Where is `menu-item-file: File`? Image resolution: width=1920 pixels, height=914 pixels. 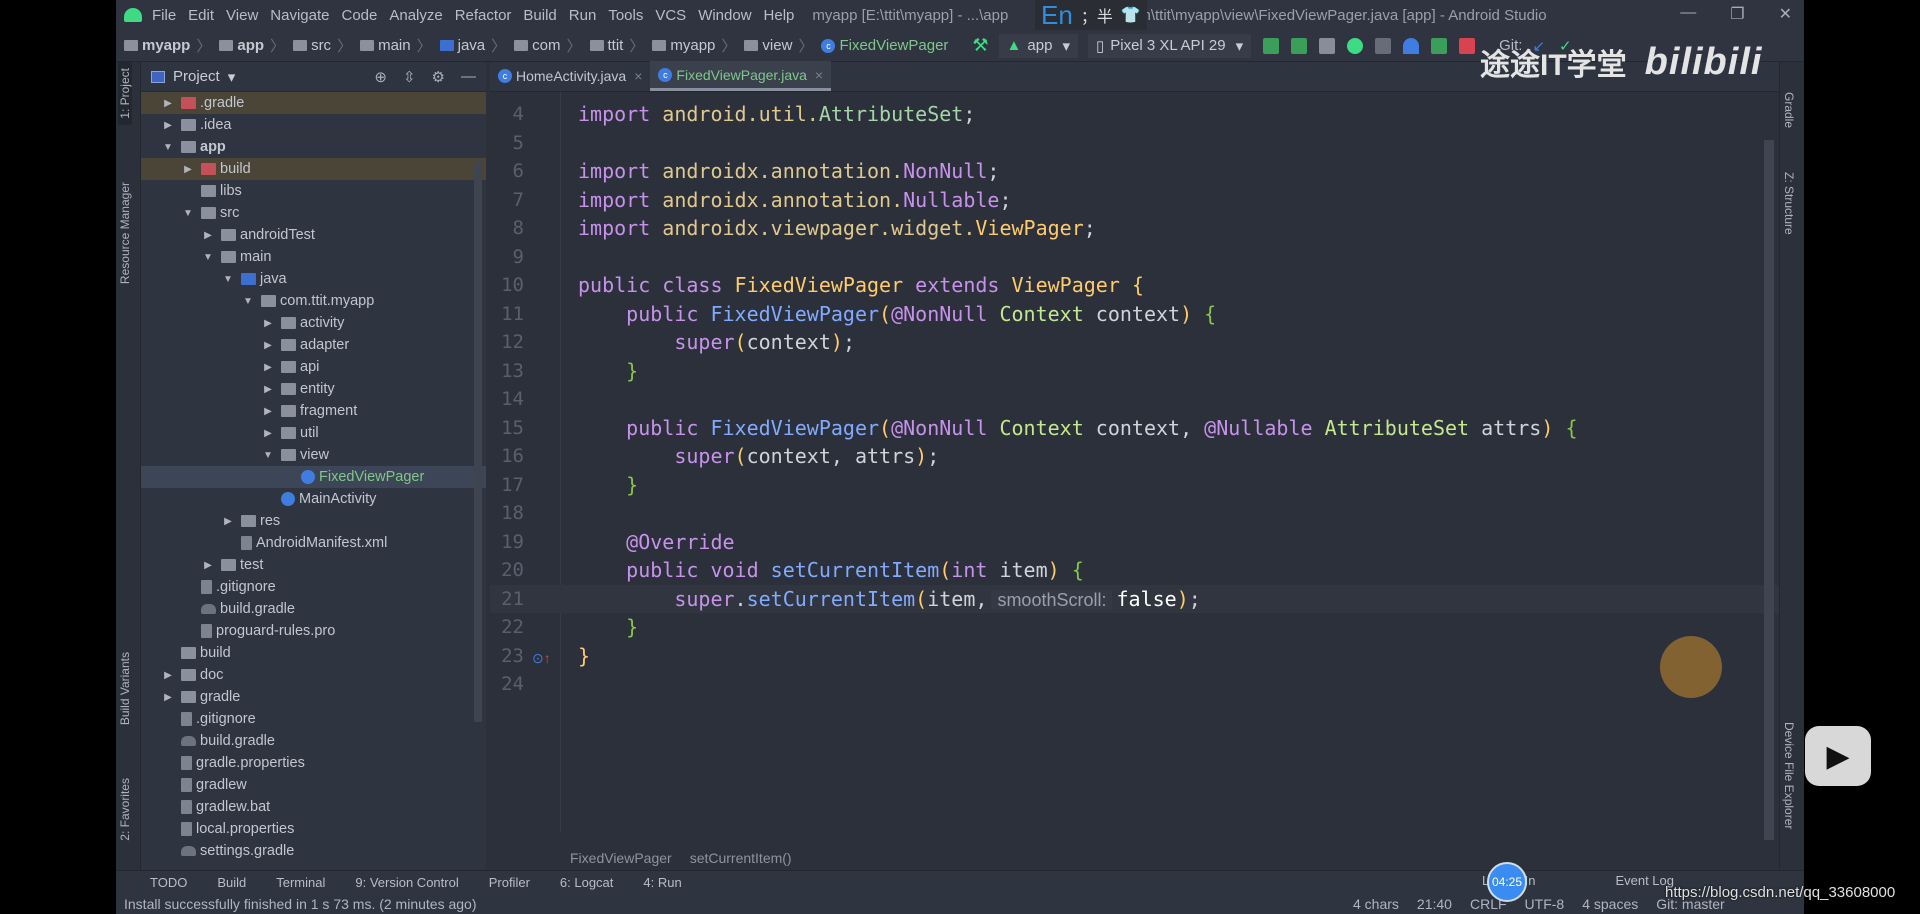
menu-item-file: File is located at coordinates (164, 15).